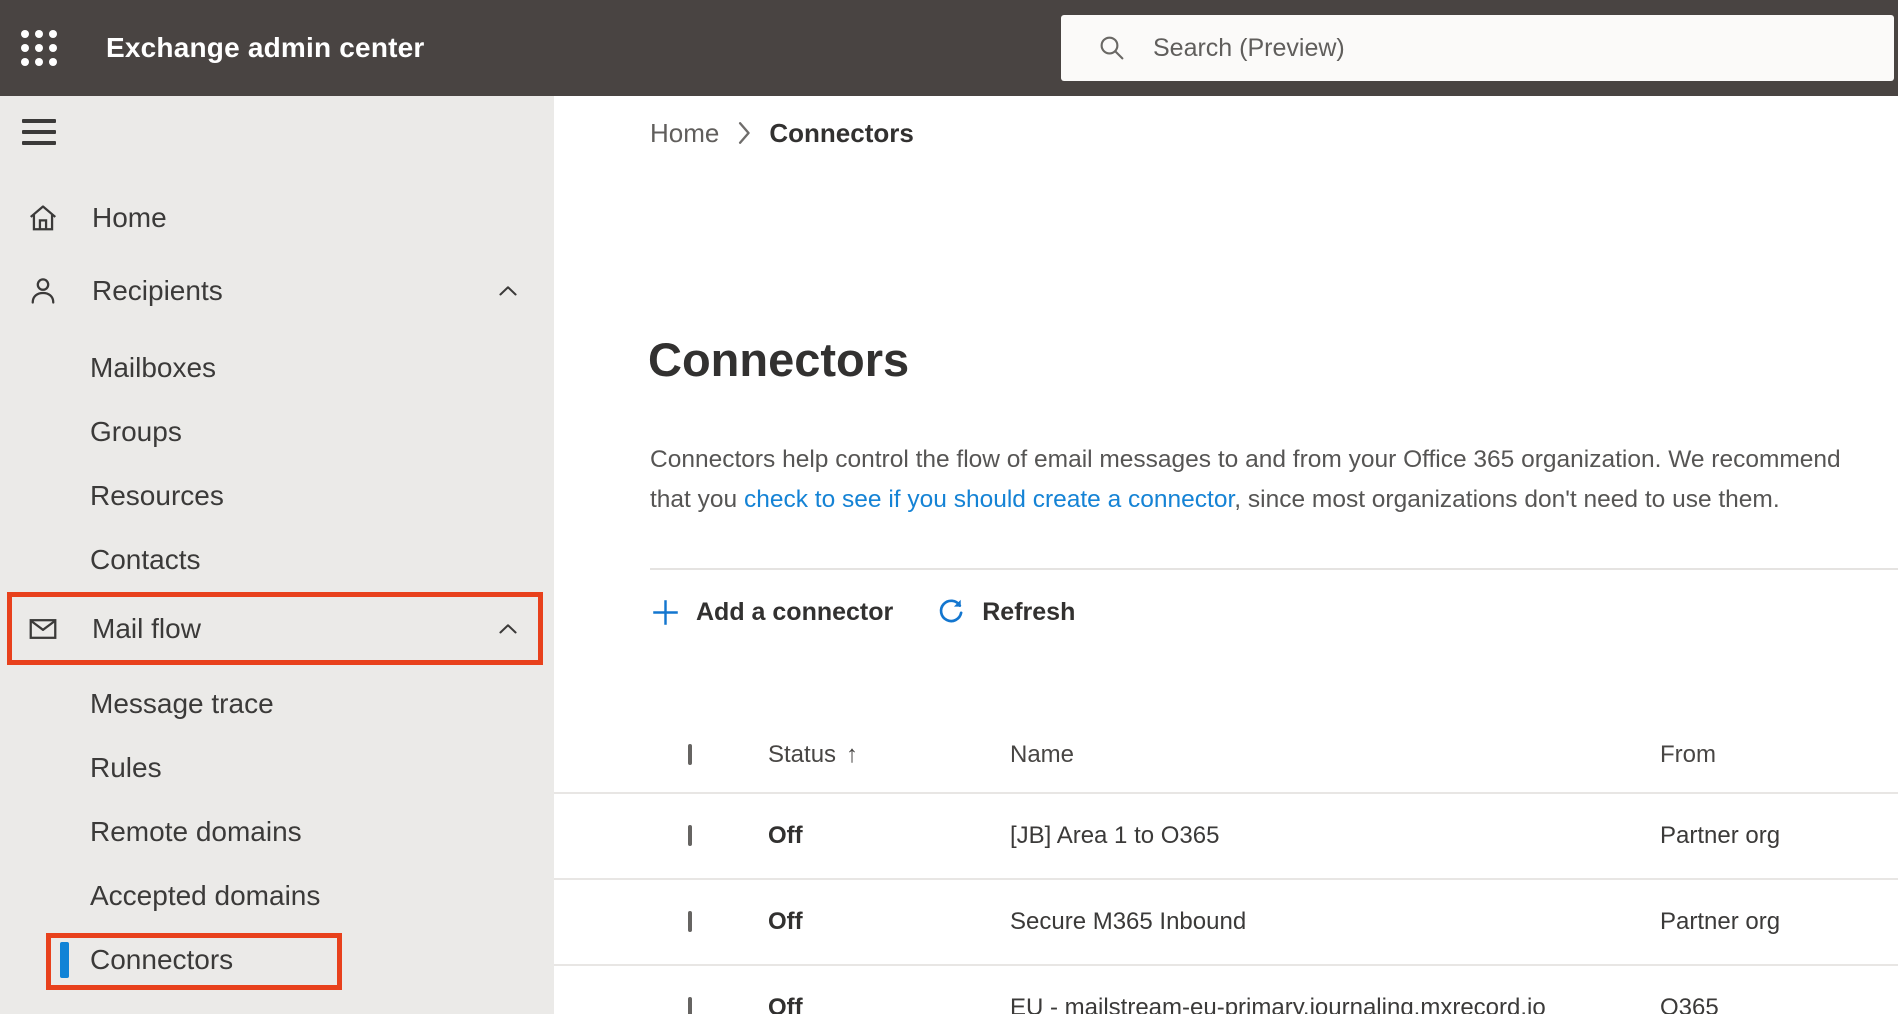 The width and height of the screenshot is (1898, 1014). Describe the element at coordinates (1029, 611) in the screenshot. I see `refresh-label: Refresh` at that location.